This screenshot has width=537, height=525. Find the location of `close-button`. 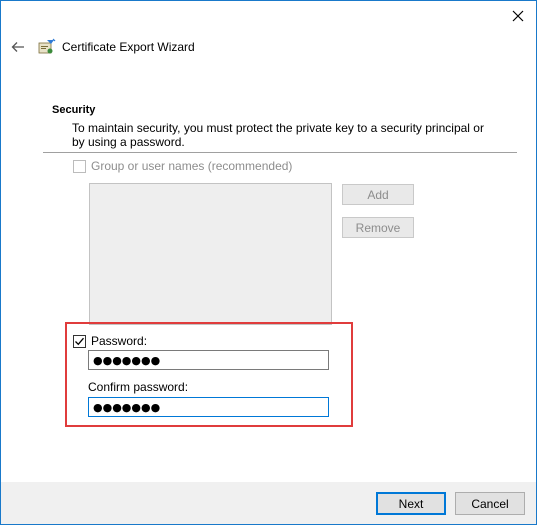

close-button is located at coordinates (518, 16).